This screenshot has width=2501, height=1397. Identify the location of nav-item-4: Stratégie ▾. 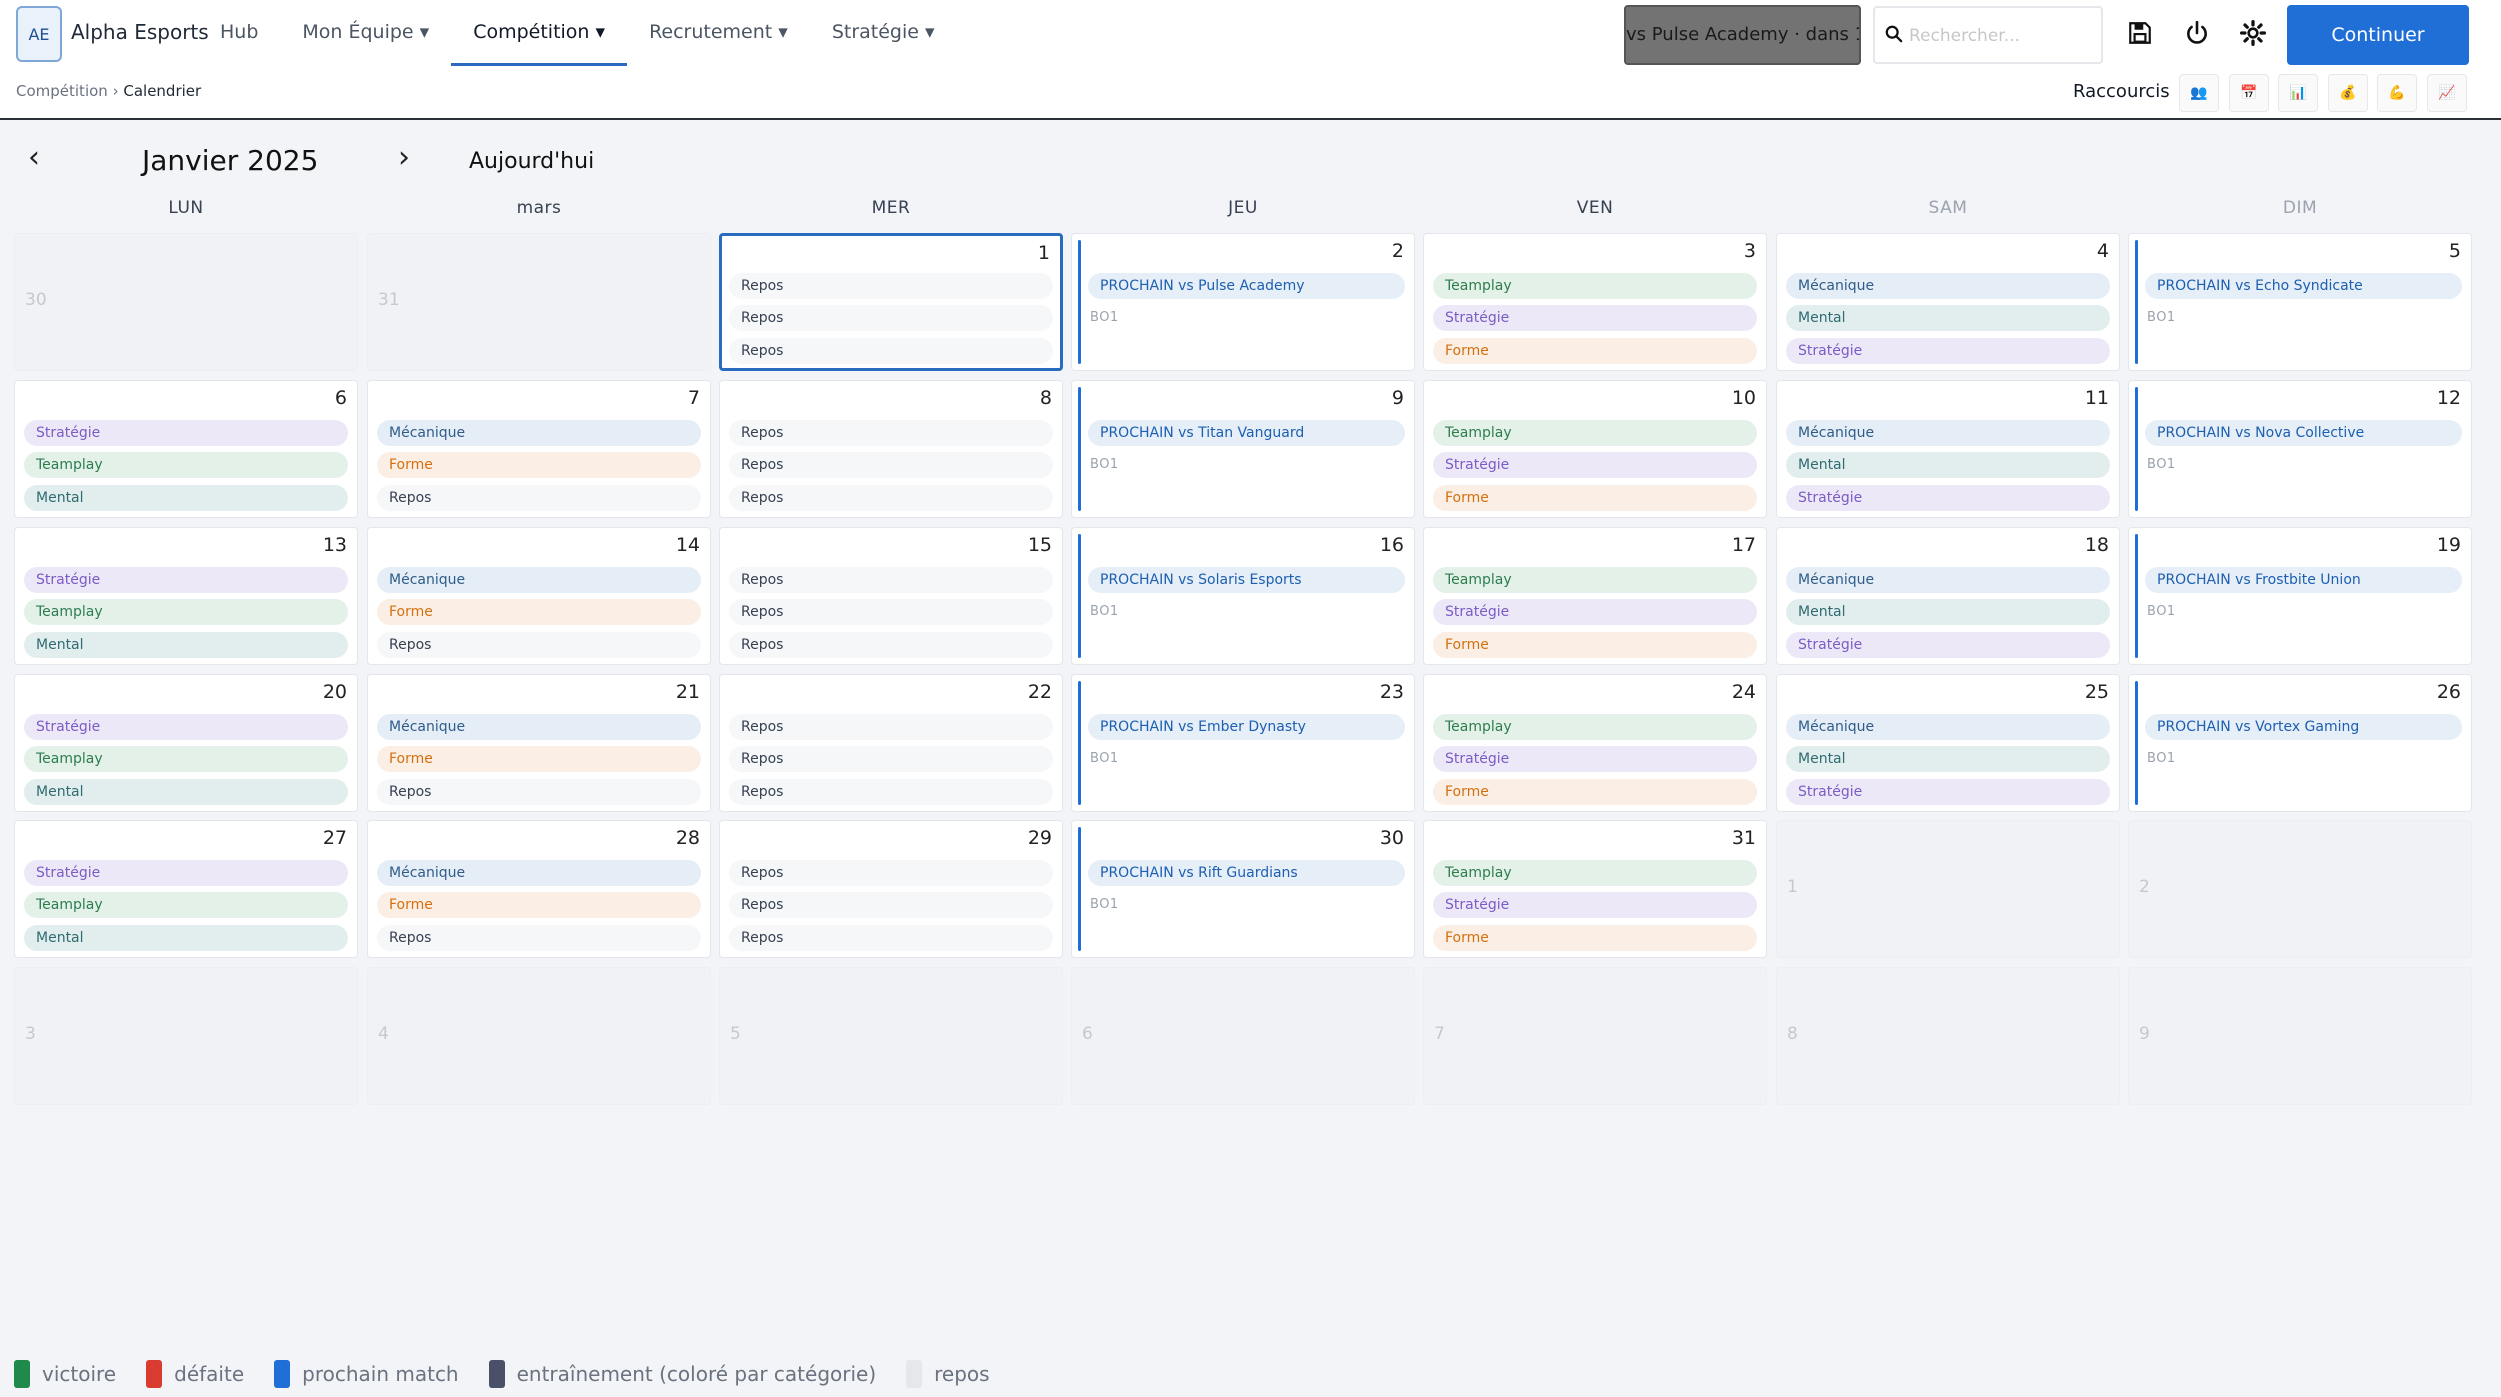
(883, 33).